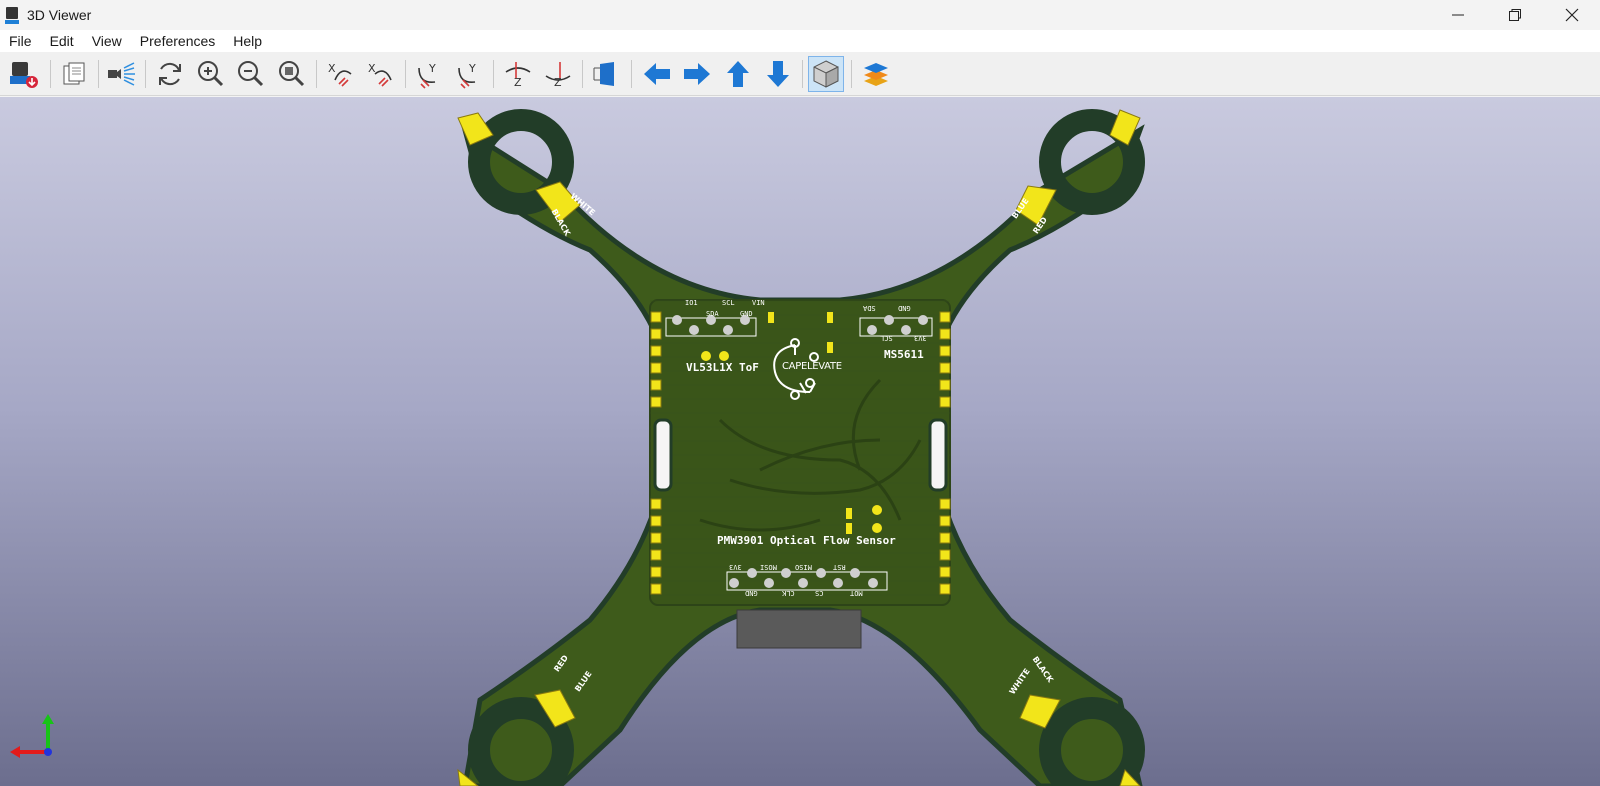  I want to click on pan-right-button, so click(697, 74).